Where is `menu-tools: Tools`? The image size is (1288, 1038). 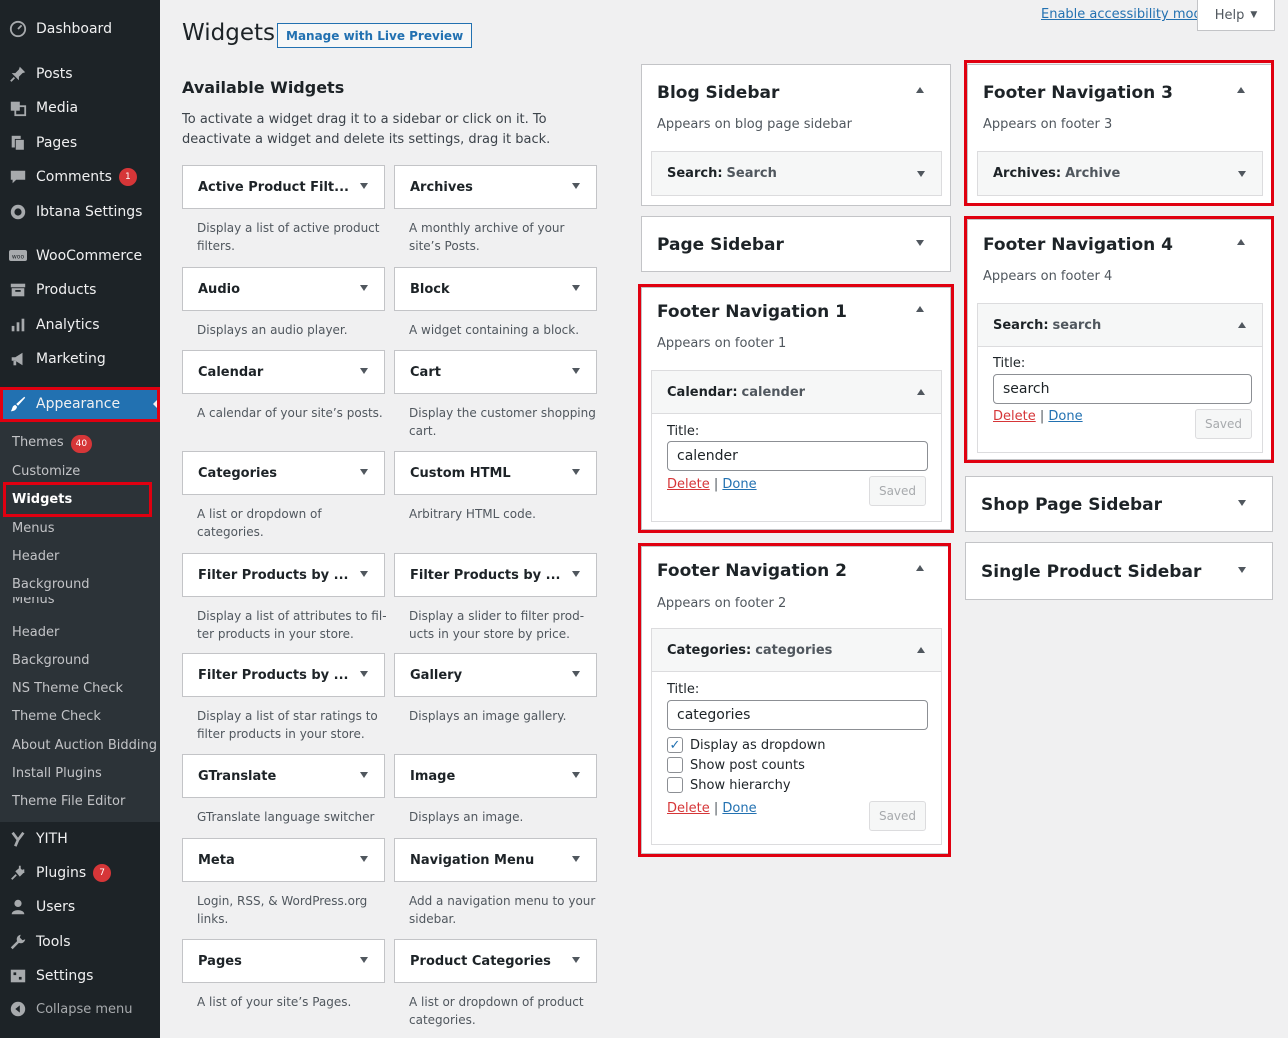
menu-tools: Tools is located at coordinates (80, 942).